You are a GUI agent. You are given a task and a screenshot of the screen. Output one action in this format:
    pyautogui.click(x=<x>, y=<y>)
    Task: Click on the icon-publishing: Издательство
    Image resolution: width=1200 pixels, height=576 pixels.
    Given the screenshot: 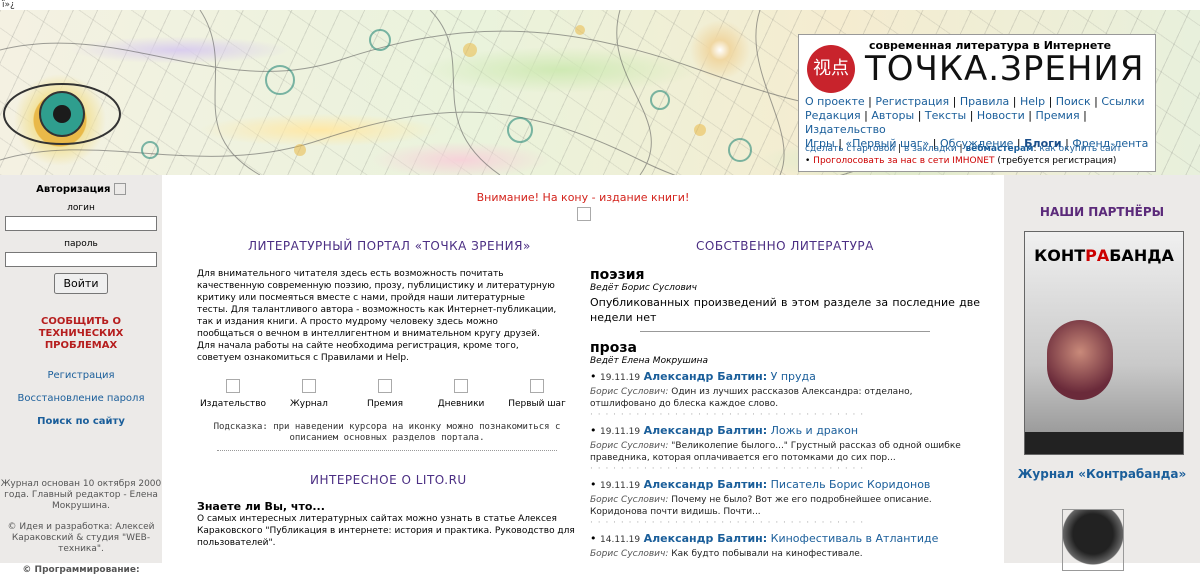 What is the action you would take?
    pyautogui.click(x=233, y=394)
    